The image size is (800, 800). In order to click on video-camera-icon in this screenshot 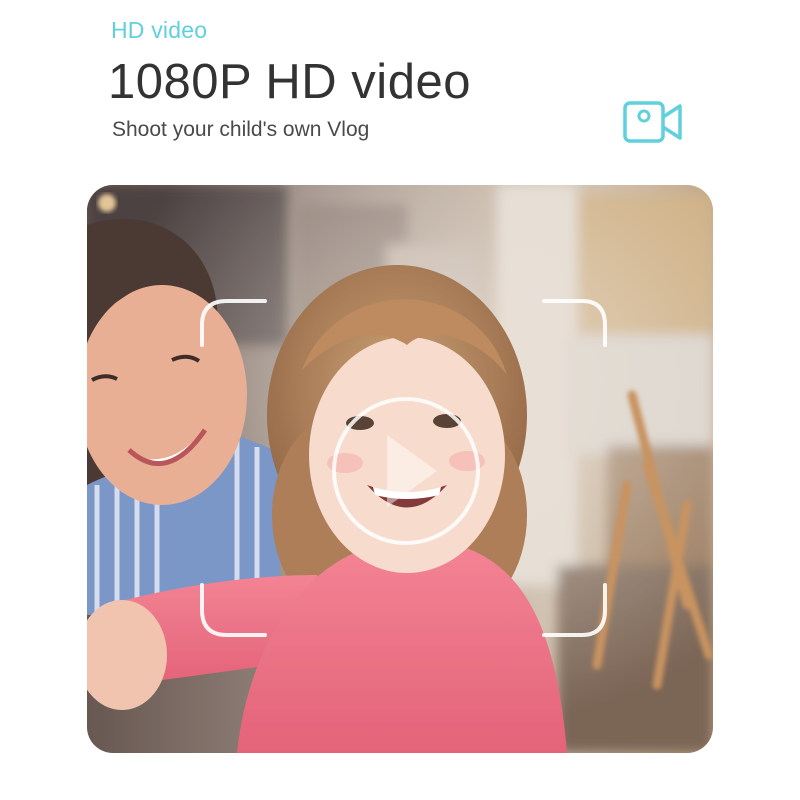, I will do `click(653, 122)`.